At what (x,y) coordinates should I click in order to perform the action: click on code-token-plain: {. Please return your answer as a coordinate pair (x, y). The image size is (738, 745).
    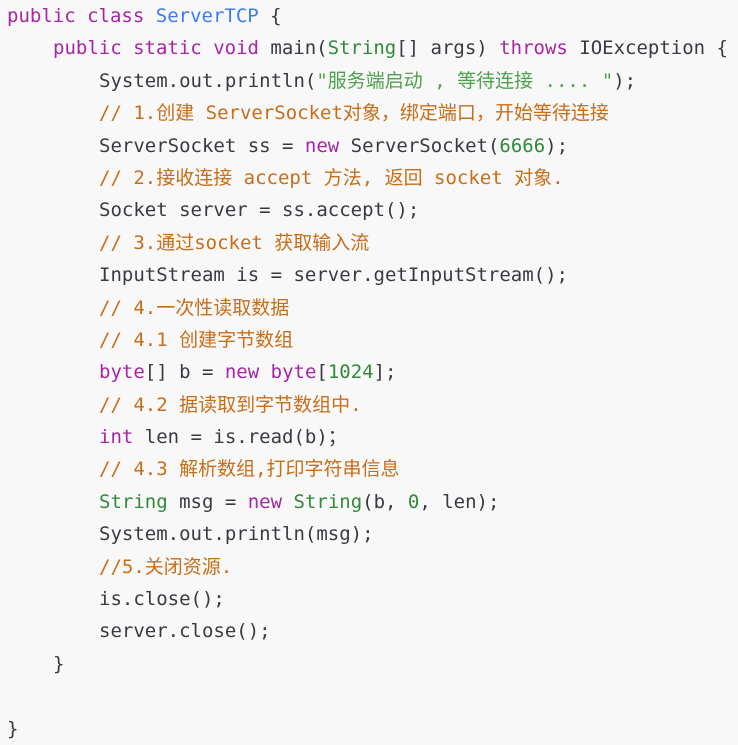
    Looking at the image, I should click on (270, 16).